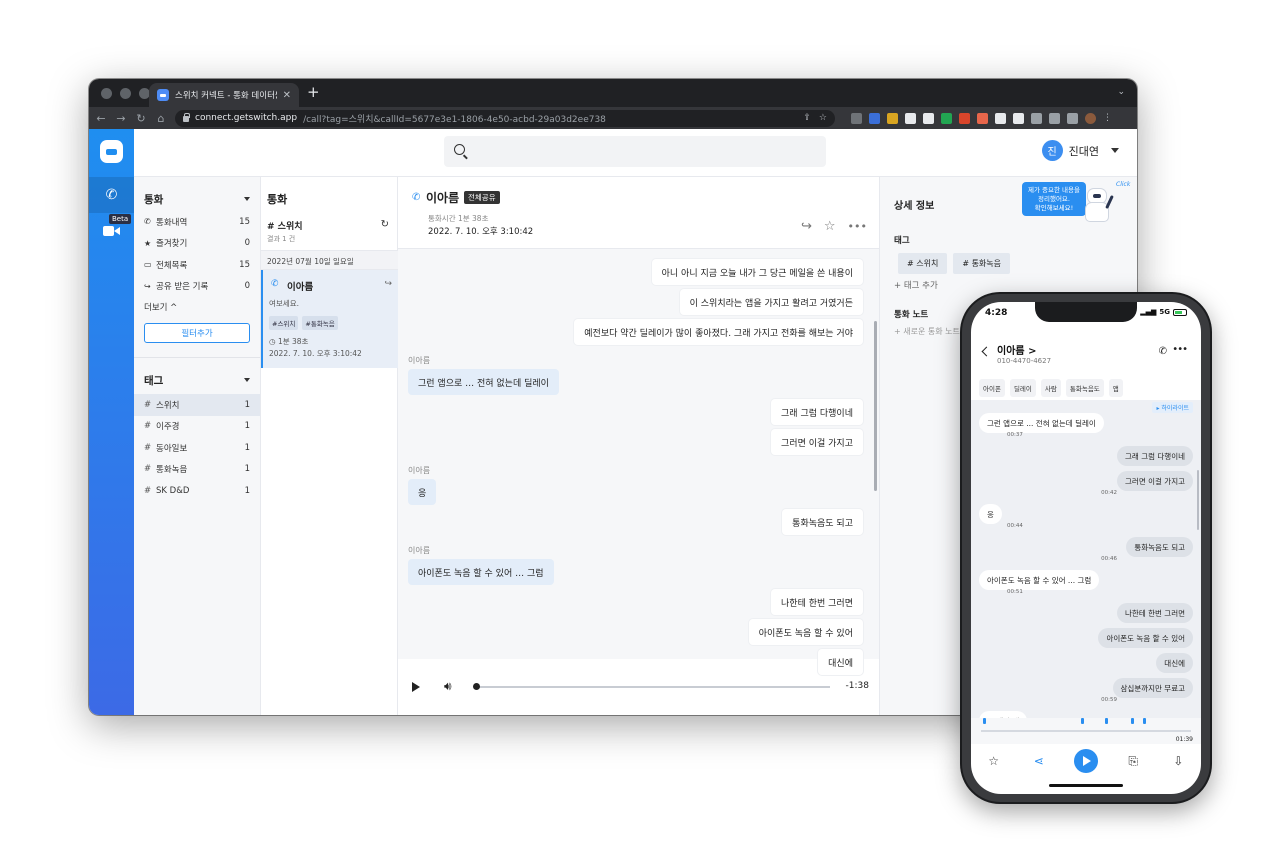 Image resolution: width=1280 pixels, height=849 pixels. I want to click on calls-nav-phone-icon: ✆, so click(111, 195).